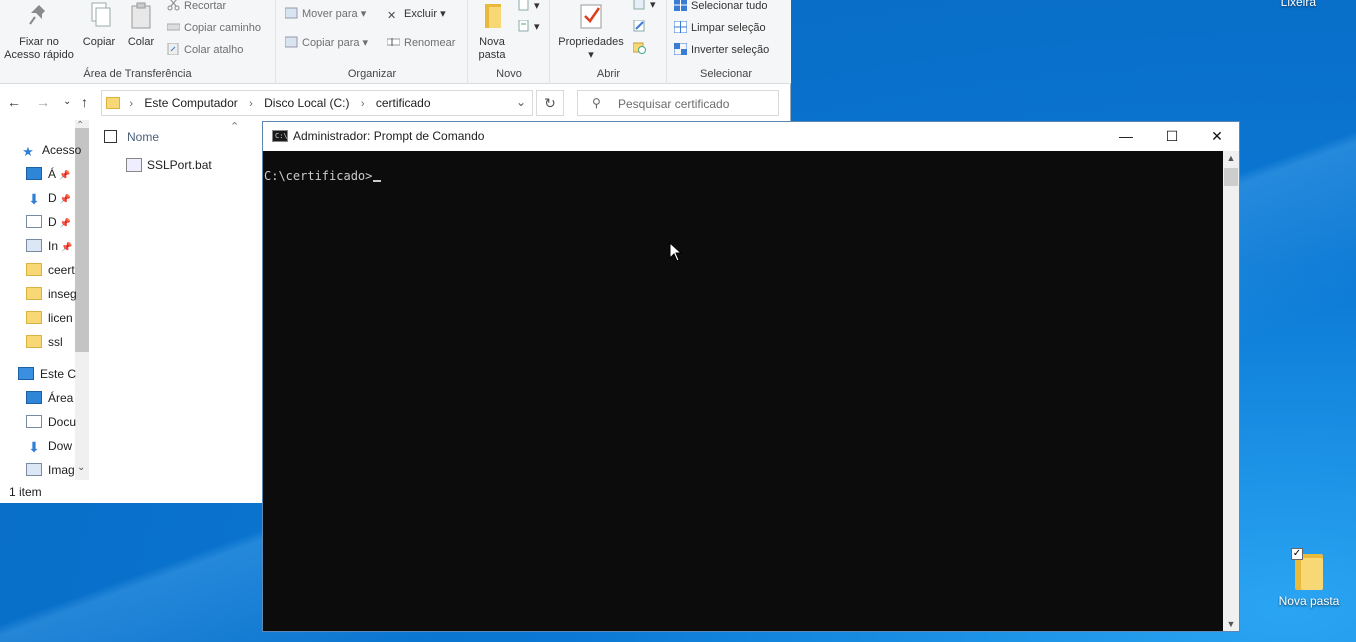 The height and width of the screenshot is (642, 1356). I want to click on properties-icon, so click(591, 16).